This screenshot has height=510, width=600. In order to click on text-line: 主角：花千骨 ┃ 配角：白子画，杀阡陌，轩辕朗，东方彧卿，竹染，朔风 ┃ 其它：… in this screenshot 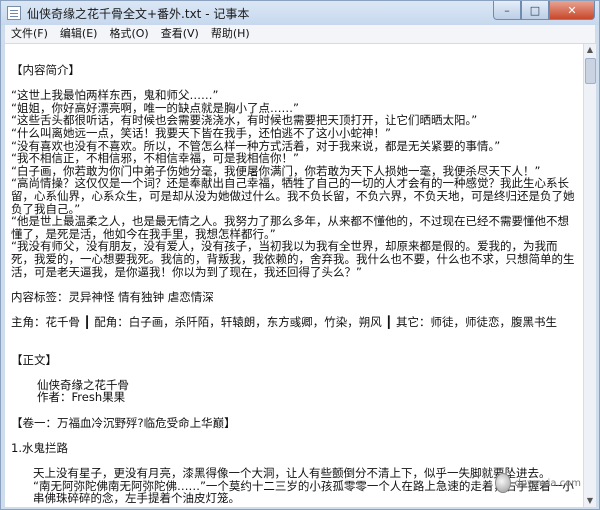, I will do `click(284, 321)`.